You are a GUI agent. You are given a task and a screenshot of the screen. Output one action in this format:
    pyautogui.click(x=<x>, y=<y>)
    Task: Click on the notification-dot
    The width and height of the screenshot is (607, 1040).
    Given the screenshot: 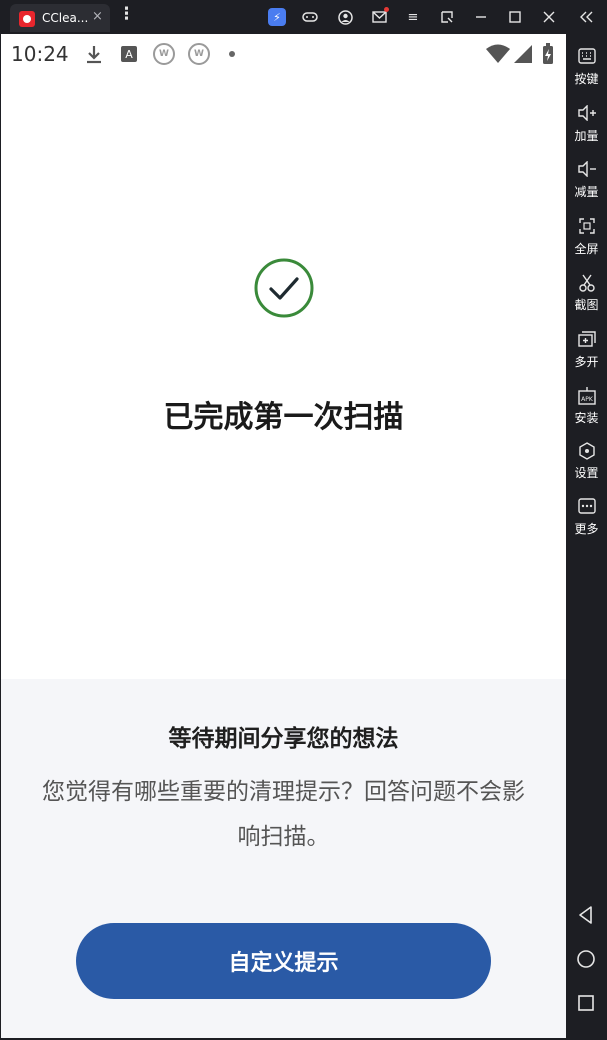 What is the action you would take?
    pyautogui.click(x=386, y=9)
    